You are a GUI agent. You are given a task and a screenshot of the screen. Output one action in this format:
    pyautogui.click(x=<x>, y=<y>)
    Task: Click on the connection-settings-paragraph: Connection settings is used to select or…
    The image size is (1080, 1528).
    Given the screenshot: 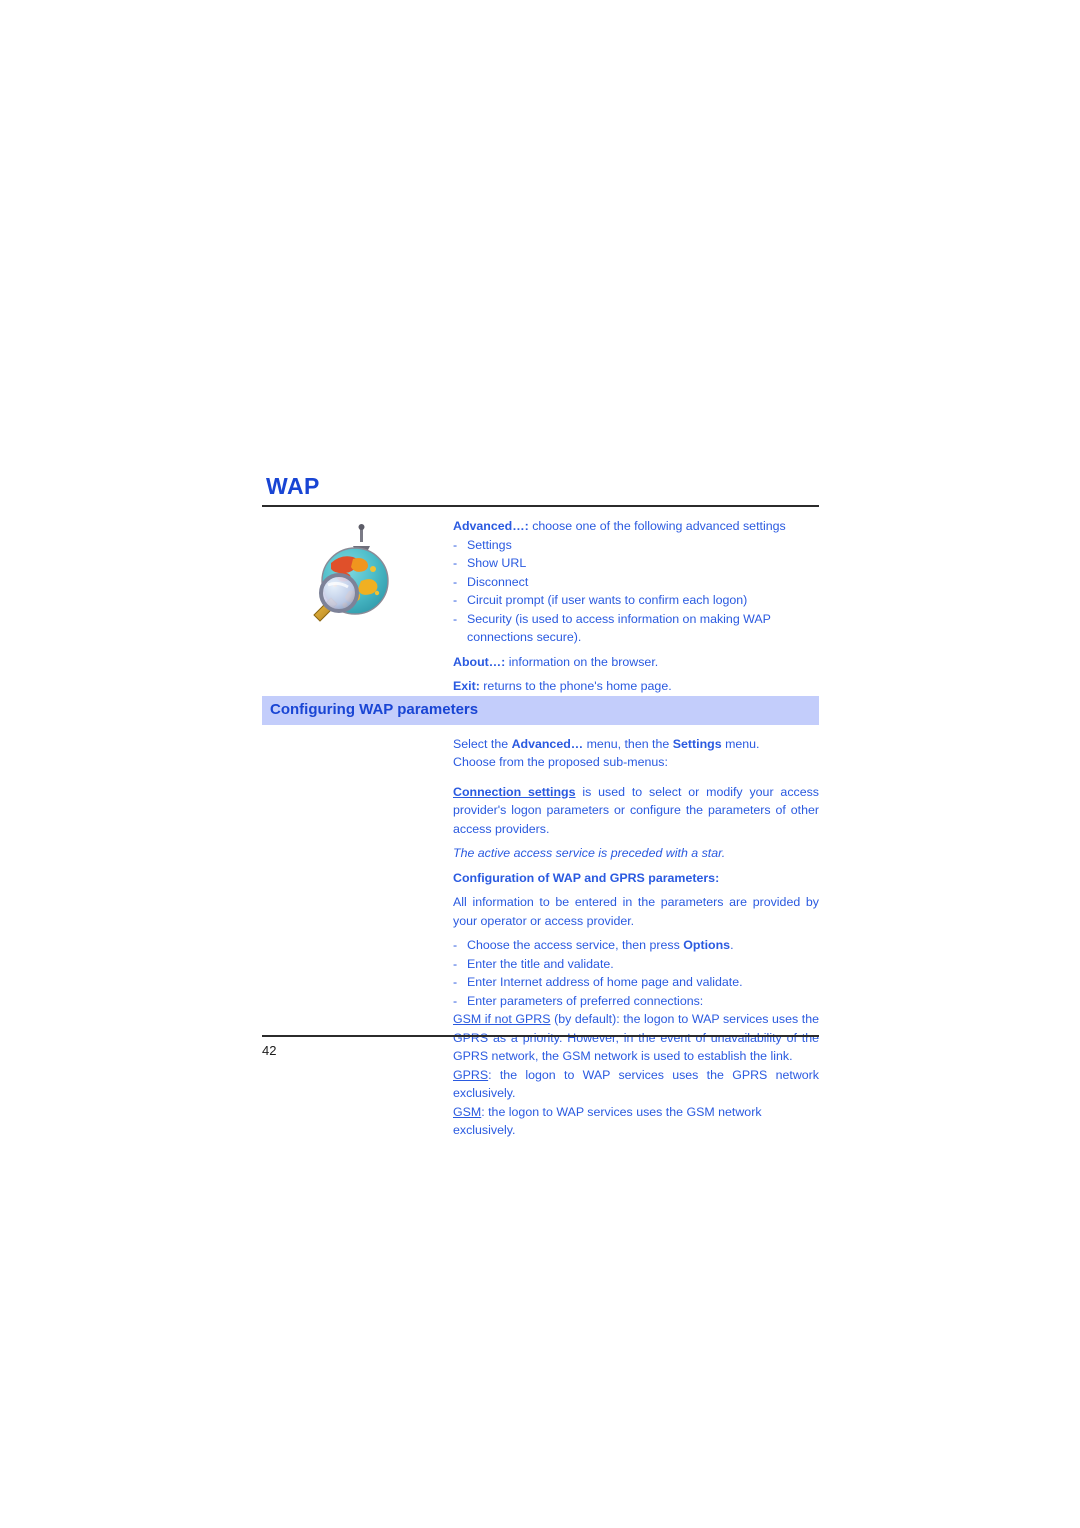 What is the action you would take?
    pyautogui.click(x=636, y=811)
    